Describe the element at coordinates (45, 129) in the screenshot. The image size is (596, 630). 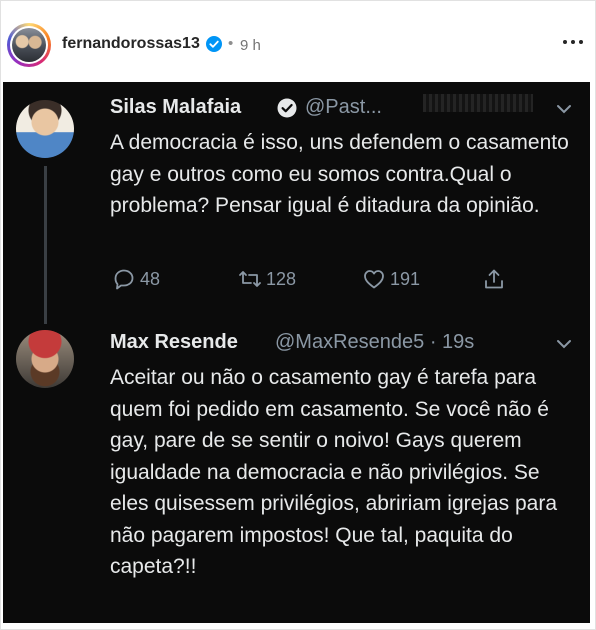
I see `tweet-avatar-silas` at that location.